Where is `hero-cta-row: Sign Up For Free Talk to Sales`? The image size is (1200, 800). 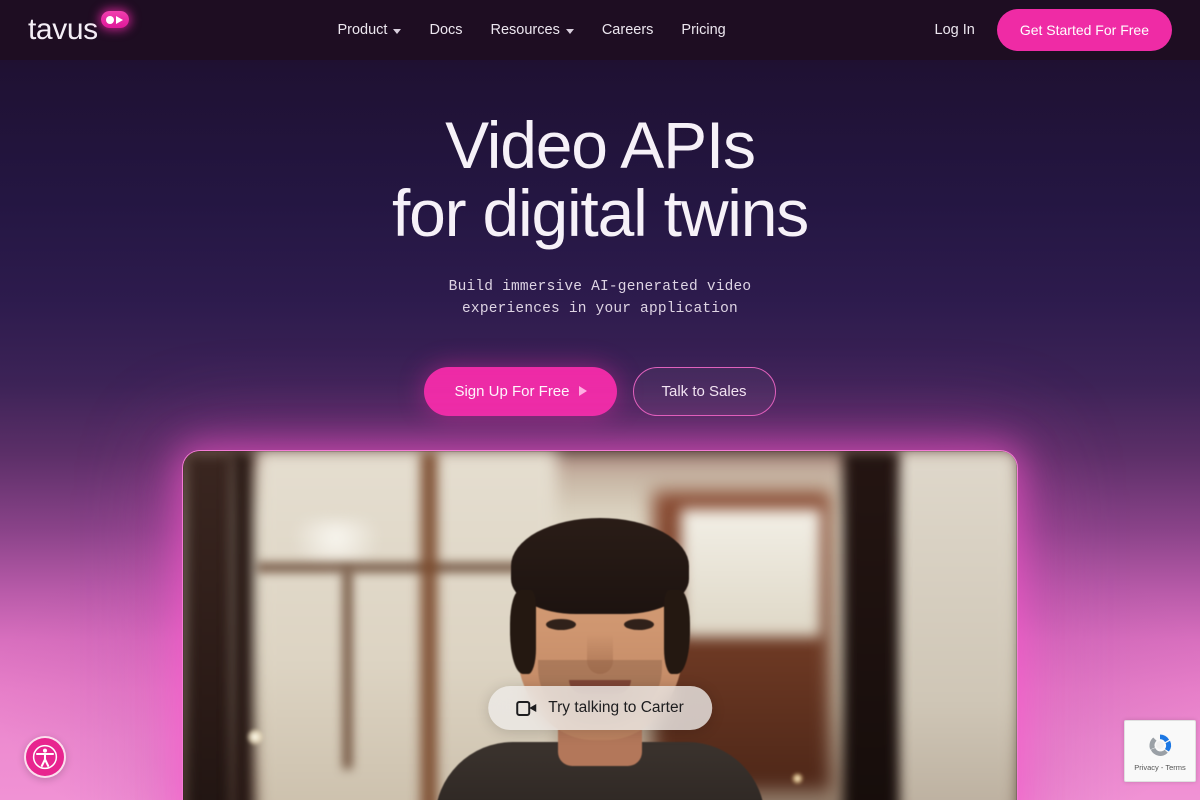
hero-cta-row: Sign Up For Free Talk to Sales is located at coordinates (600, 391).